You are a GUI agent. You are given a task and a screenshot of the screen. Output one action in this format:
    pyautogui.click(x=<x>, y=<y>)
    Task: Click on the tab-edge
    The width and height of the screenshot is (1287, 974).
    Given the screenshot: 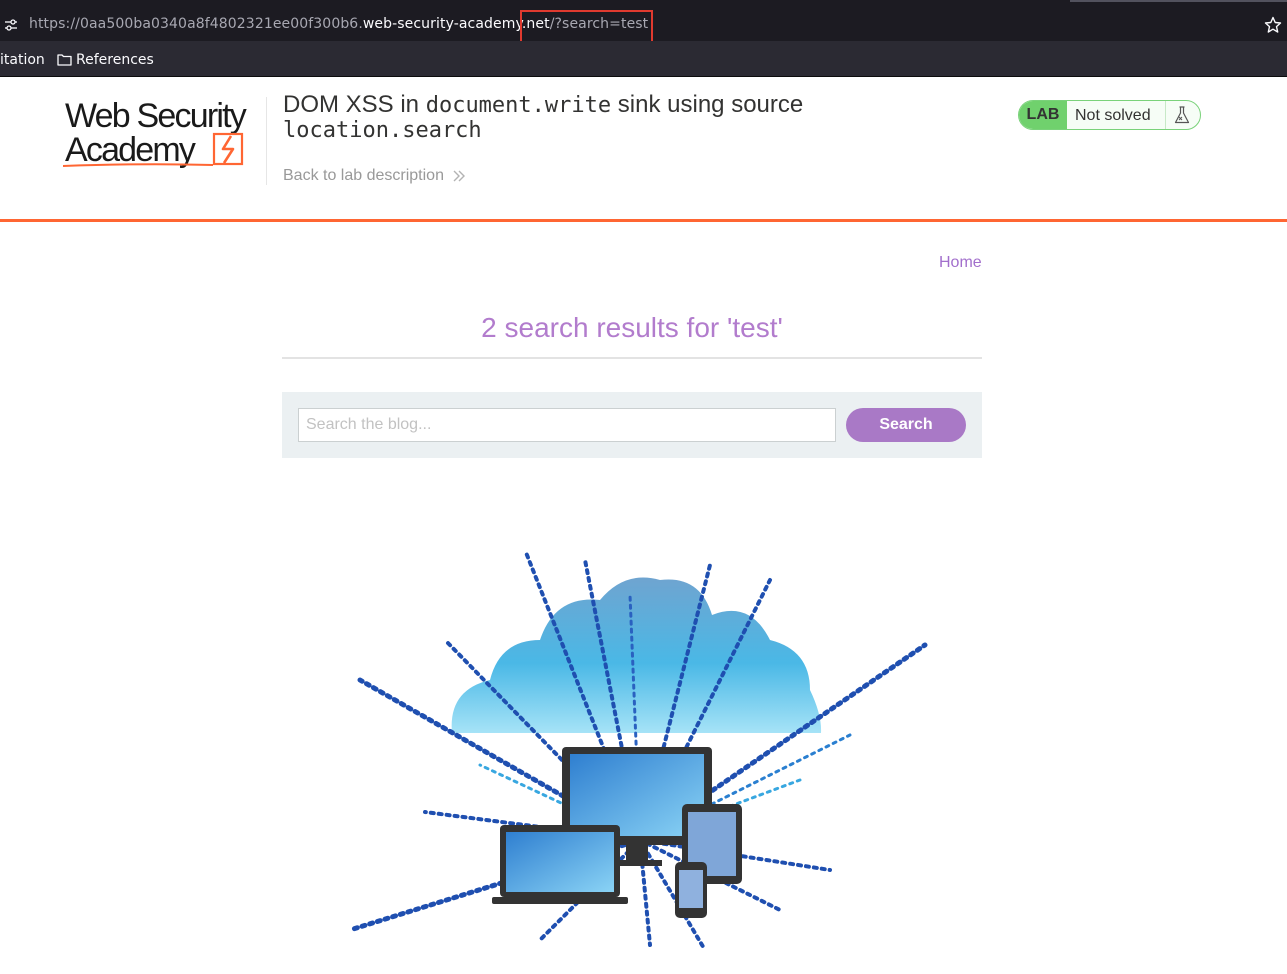 What is the action you would take?
    pyautogui.click(x=1178, y=1)
    